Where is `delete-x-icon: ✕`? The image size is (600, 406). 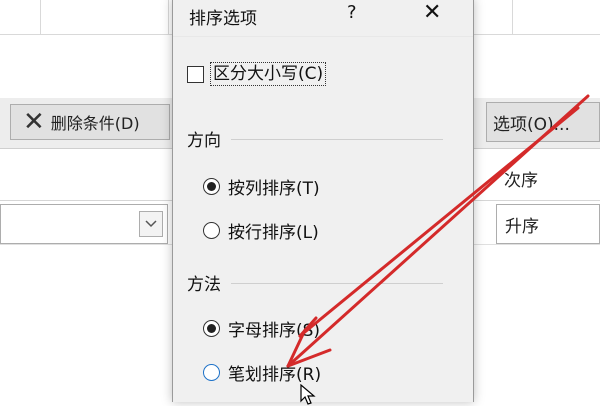
delete-x-icon: ✕ is located at coordinates (34, 122).